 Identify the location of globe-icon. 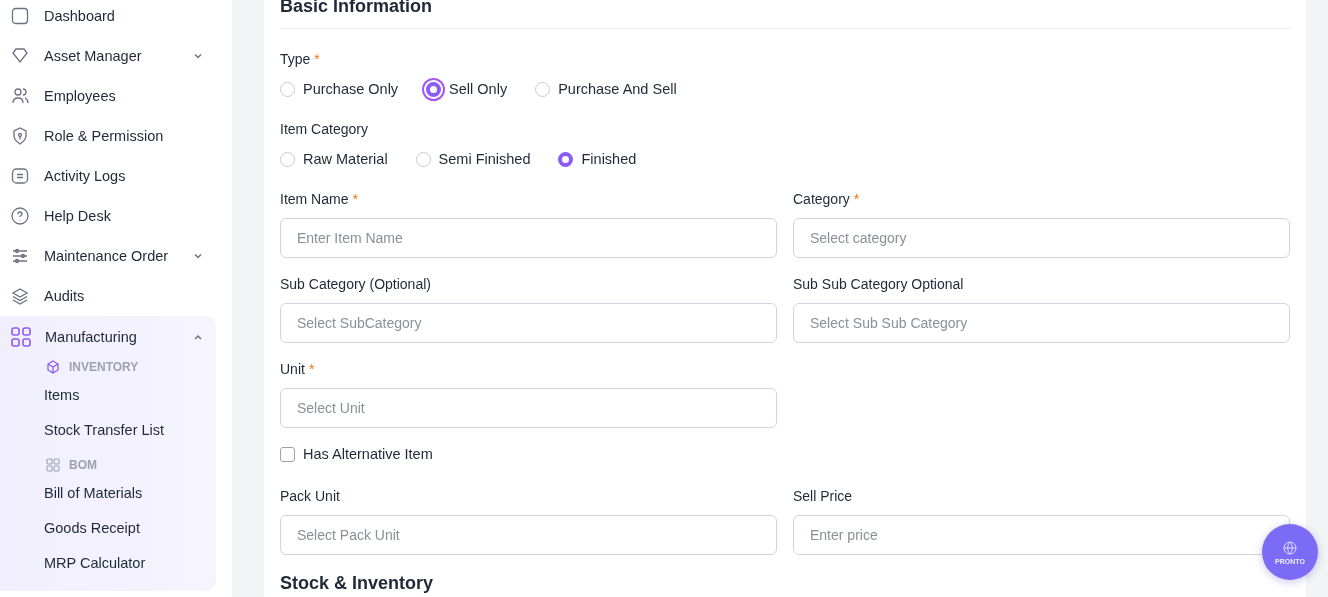
(1290, 547).